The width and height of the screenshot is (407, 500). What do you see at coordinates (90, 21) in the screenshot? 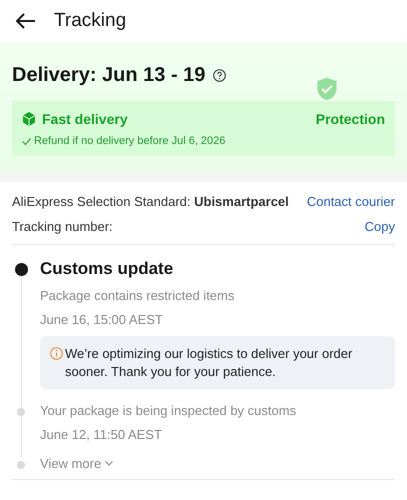
I see `page-title: Tracking` at bounding box center [90, 21].